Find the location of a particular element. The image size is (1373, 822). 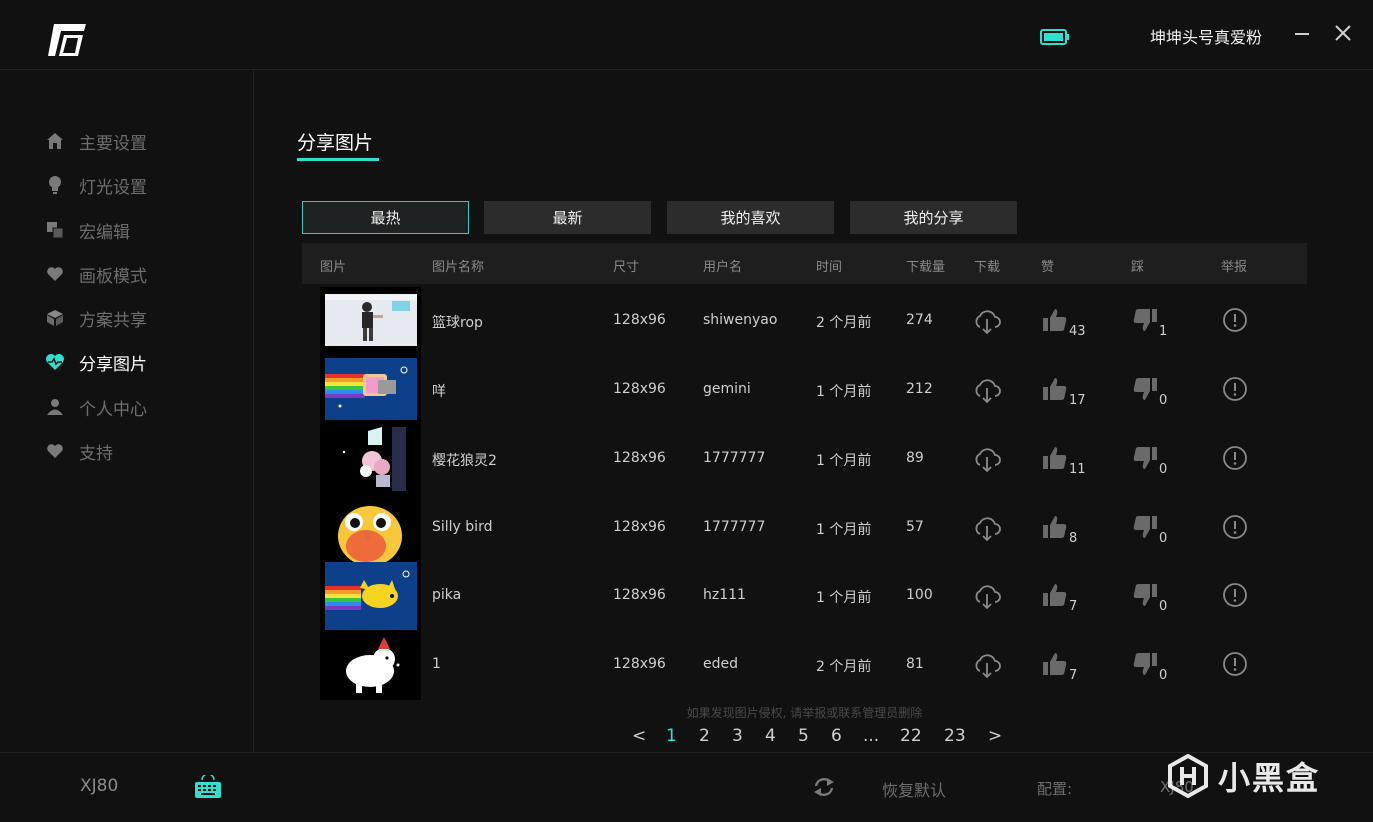

pagination-prev: < is located at coordinates (639, 736).